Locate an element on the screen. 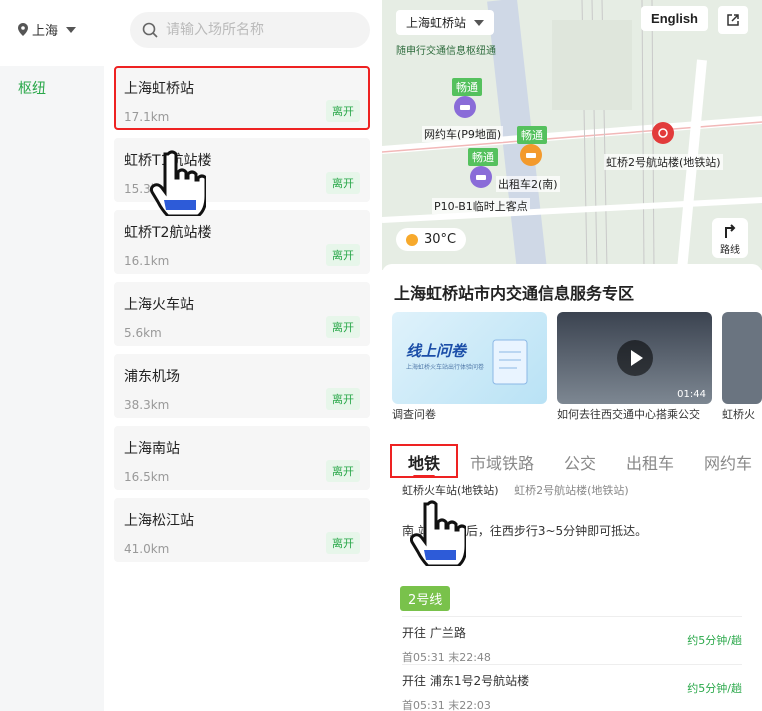  third-card: 虹桥火 is located at coordinates (742, 367).